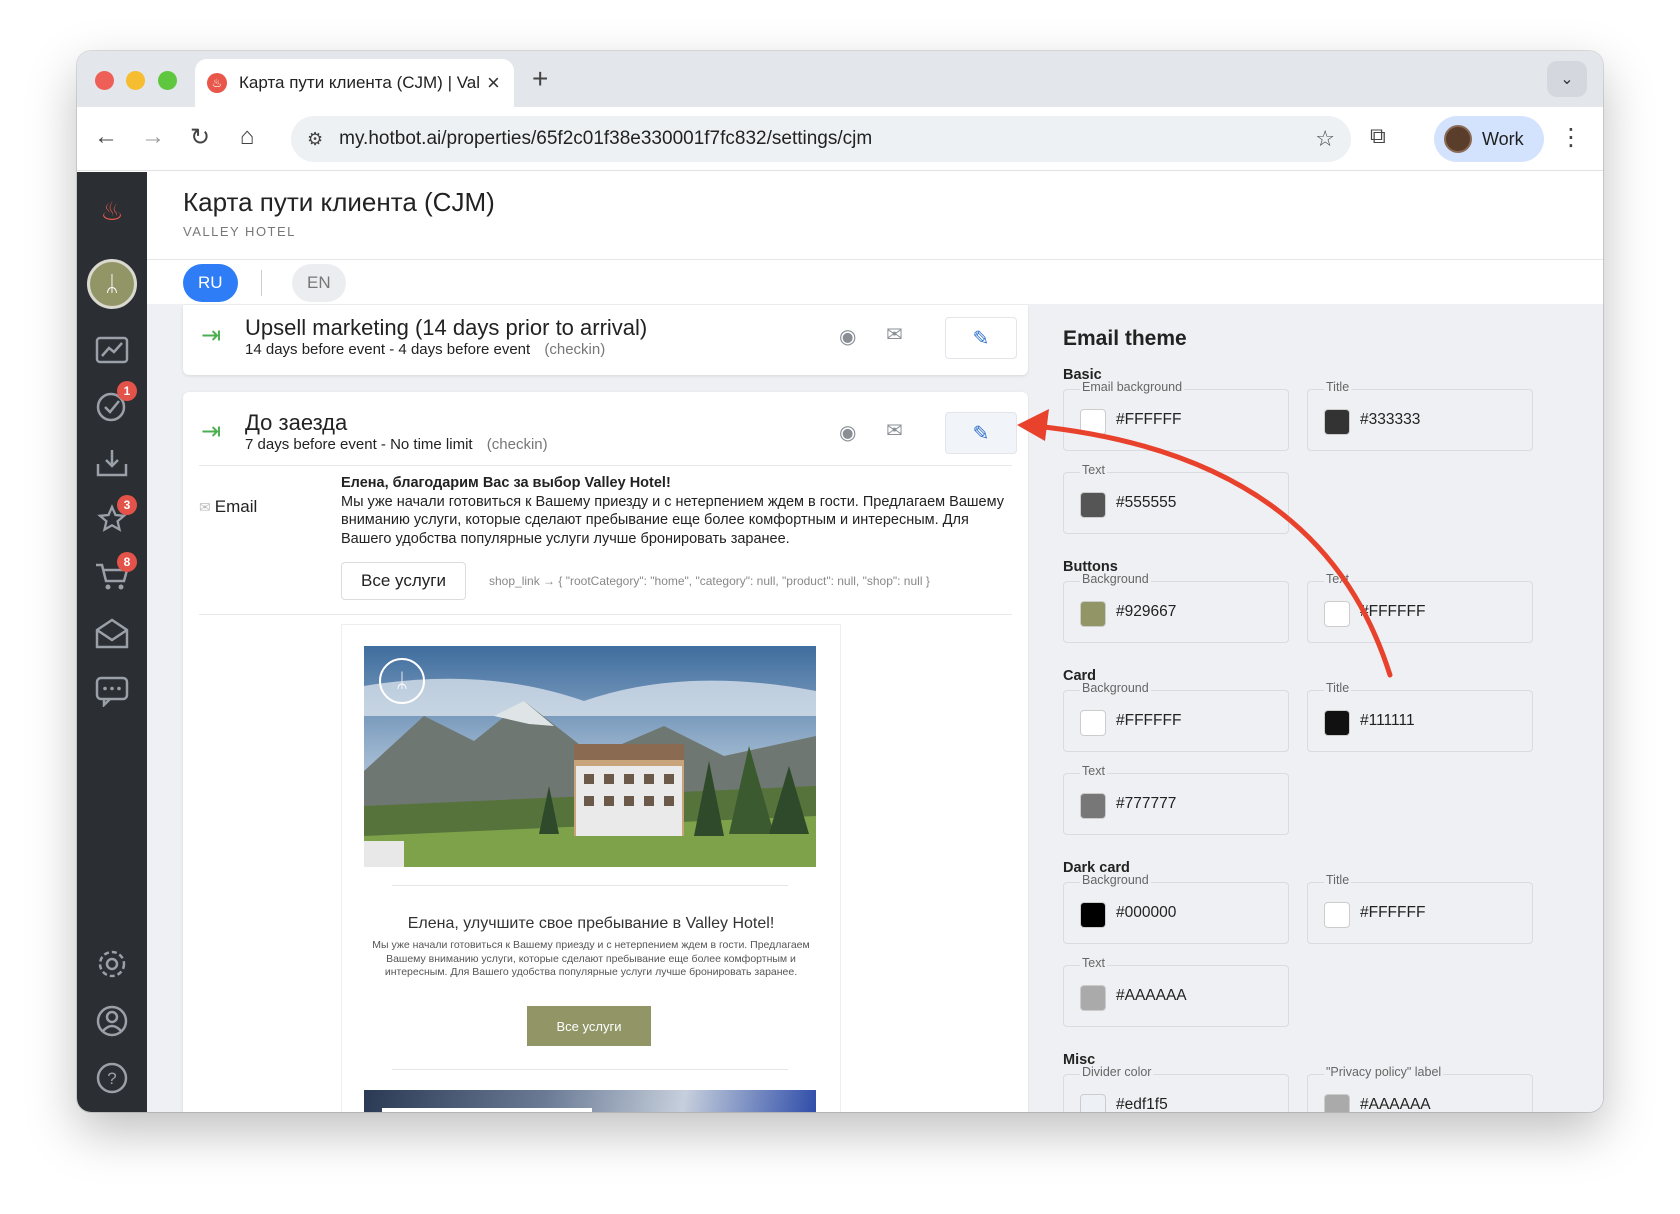  I want to click on email-background-field: Email background #FFFFFF, so click(1176, 415).